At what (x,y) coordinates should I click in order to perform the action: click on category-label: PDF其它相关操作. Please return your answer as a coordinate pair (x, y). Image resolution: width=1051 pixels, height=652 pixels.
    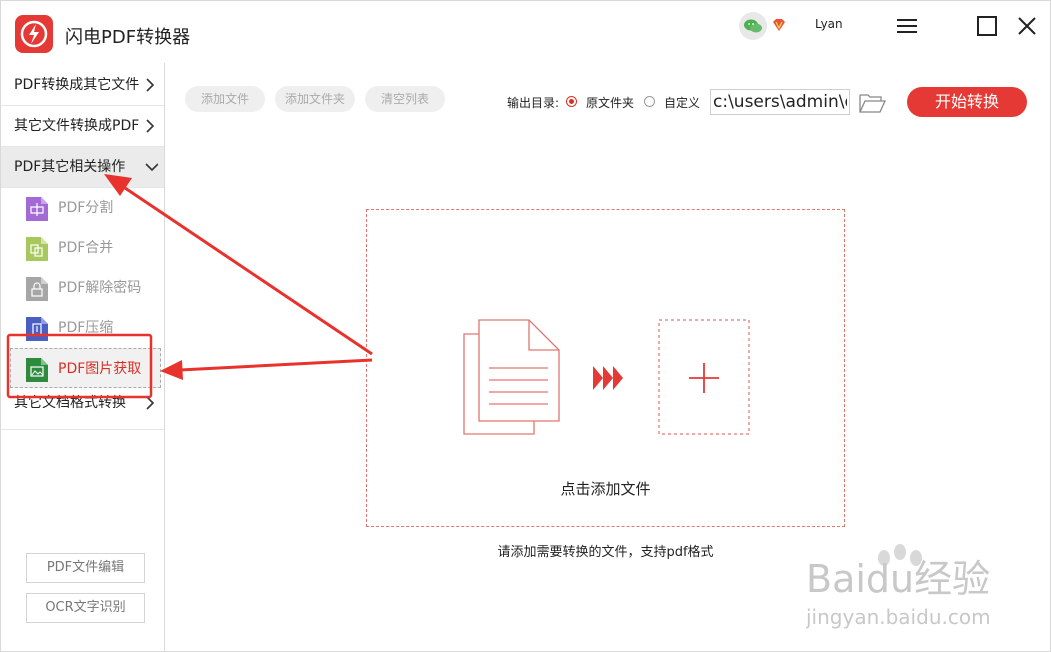
    Looking at the image, I should click on (70, 167).